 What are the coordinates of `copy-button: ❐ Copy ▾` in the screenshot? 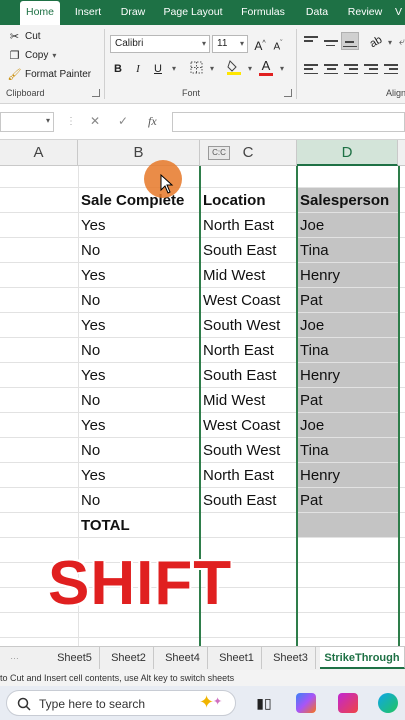 It's located at (32, 55).